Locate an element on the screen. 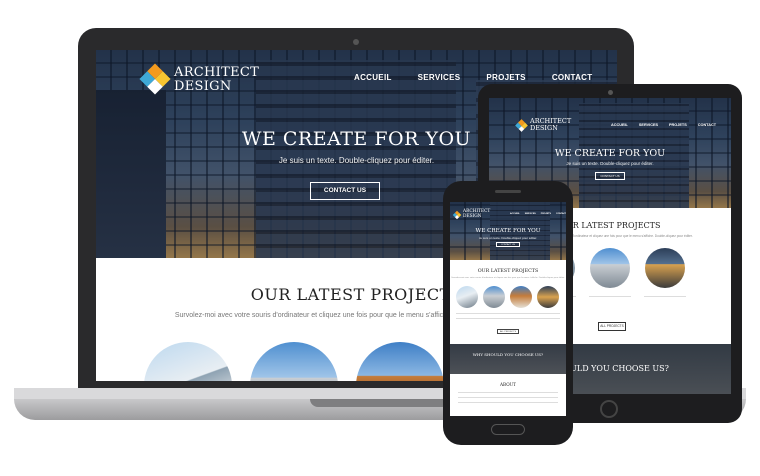  tablet-brand-name: ARCHITECT DESIGN is located at coordinates (550, 125).